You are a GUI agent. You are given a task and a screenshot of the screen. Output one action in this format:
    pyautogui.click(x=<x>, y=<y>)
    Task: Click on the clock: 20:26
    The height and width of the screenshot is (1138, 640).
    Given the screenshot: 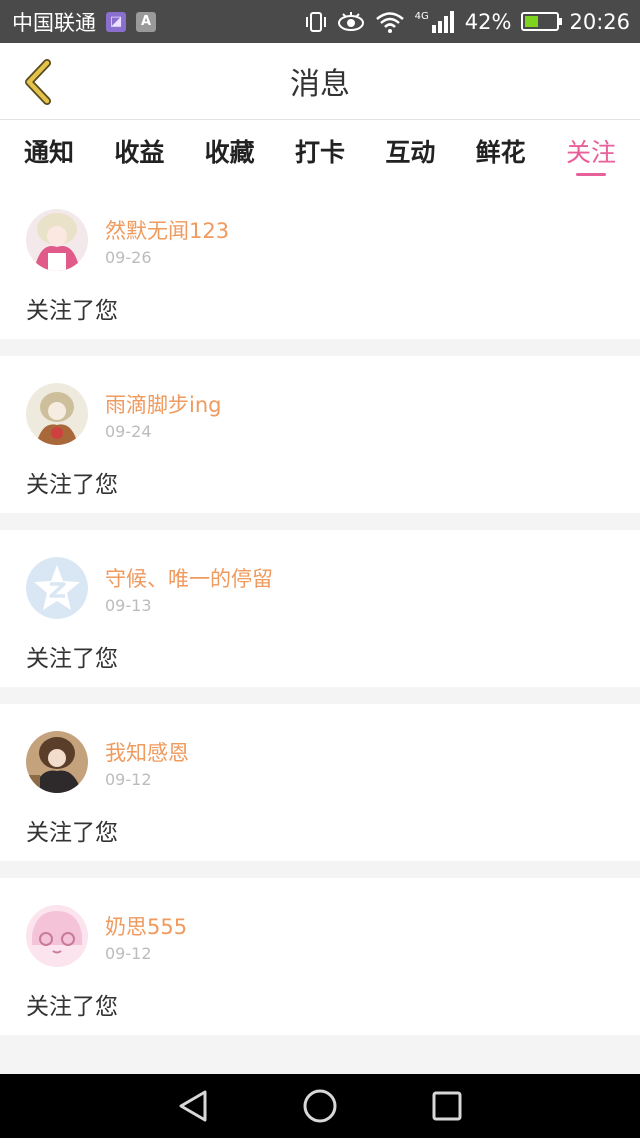 What is the action you would take?
    pyautogui.click(x=599, y=21)
    